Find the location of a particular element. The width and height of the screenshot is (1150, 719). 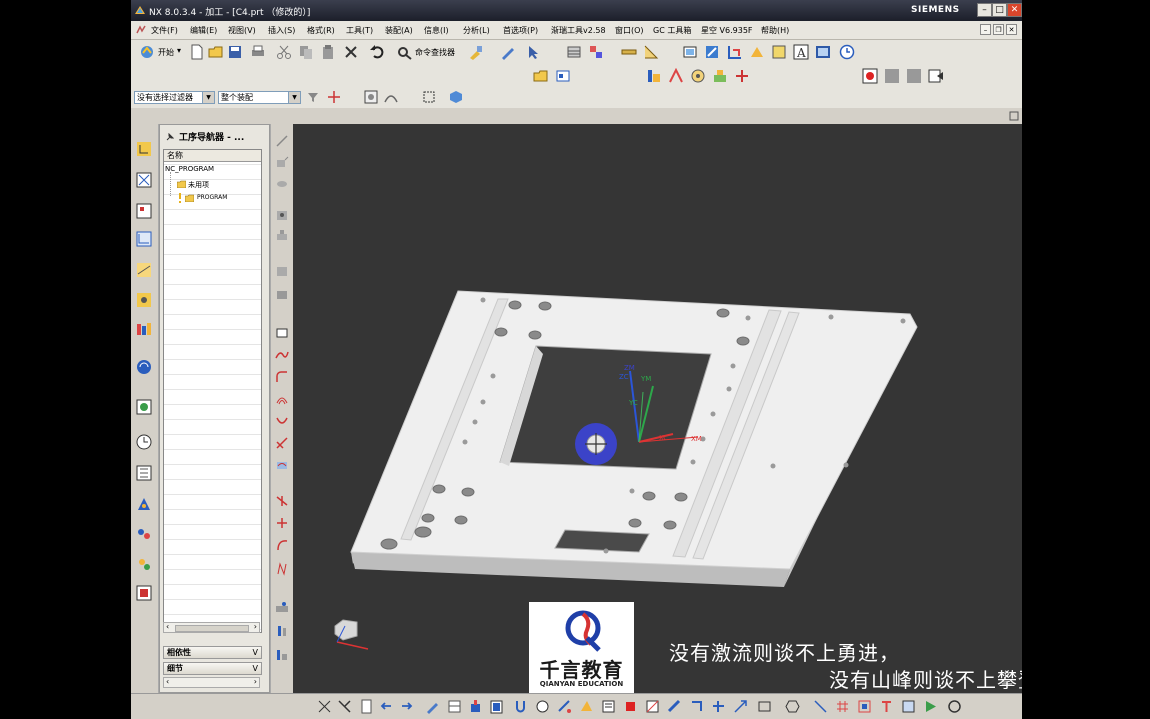

paint-brush-icon is located at coordinates (476, 52).